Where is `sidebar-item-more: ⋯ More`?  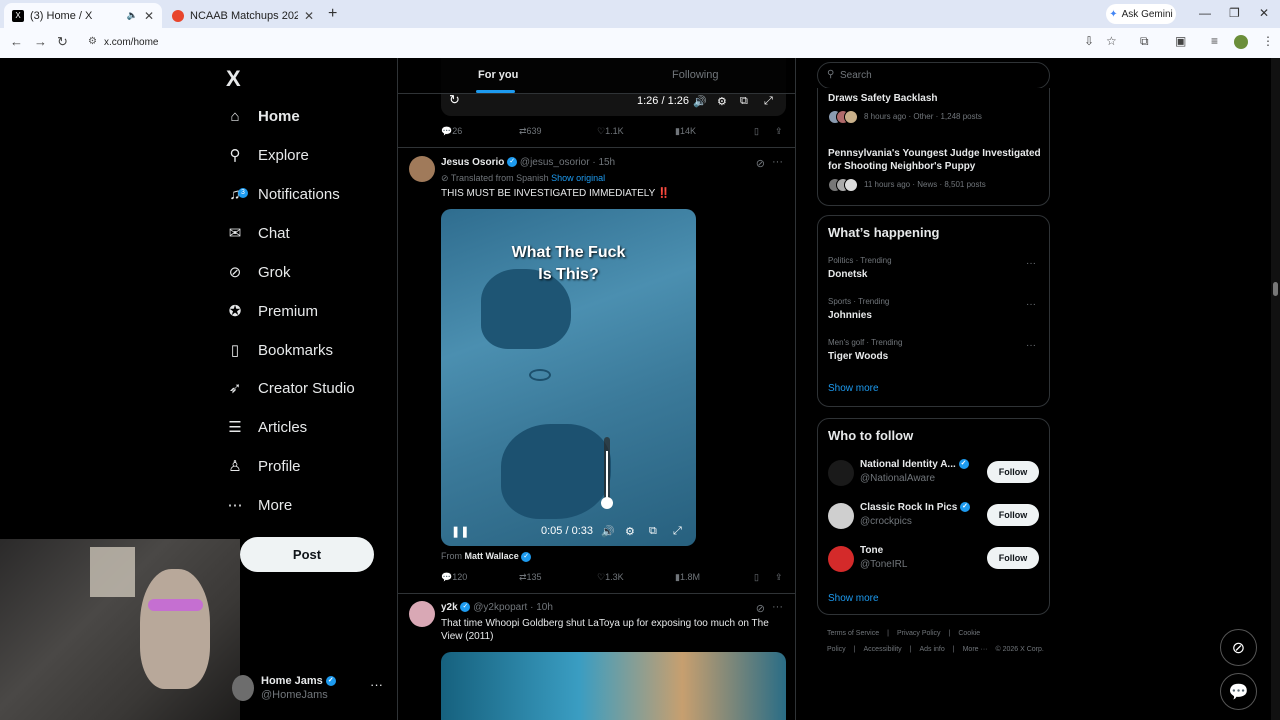 sidebar-item-more: ⋯ More is located at coordinates (259, 505).